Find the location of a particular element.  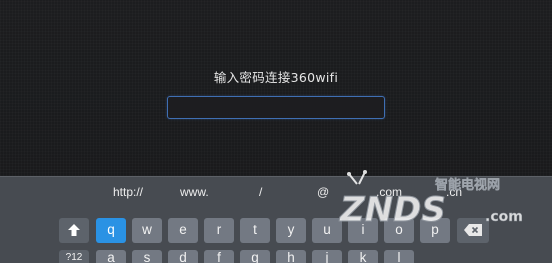

key-a: a is located at coordinates (111, 256).